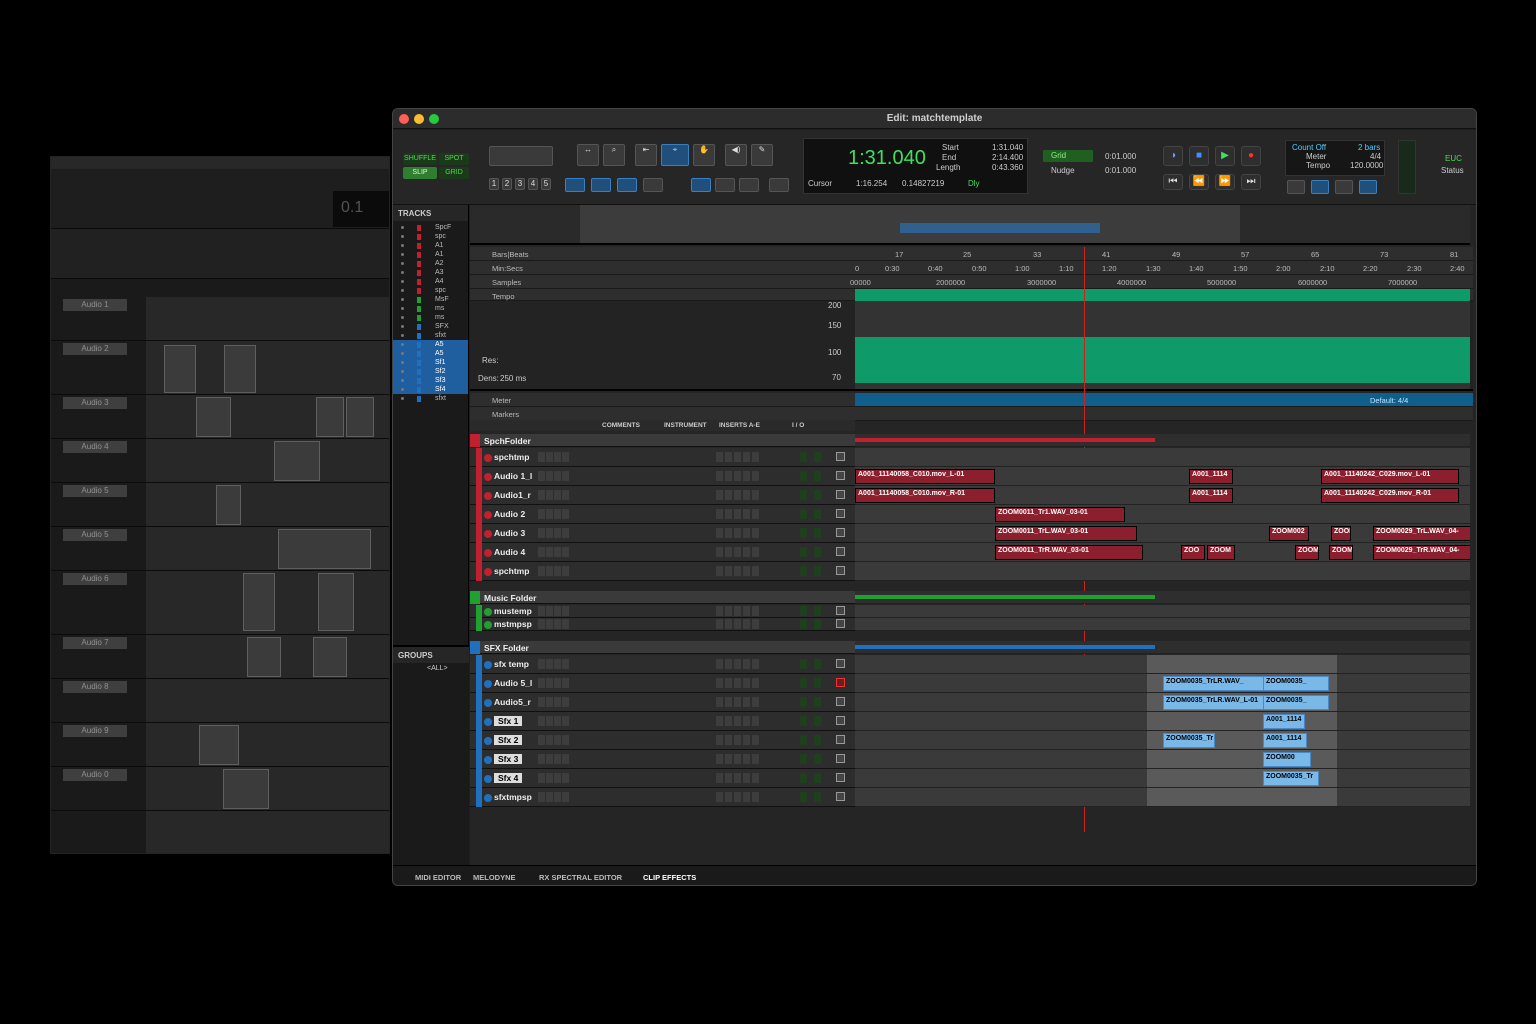 This screenshot has width=1536, height=1024. I want to click on track-list-item: sfxt, so click(430, 398).